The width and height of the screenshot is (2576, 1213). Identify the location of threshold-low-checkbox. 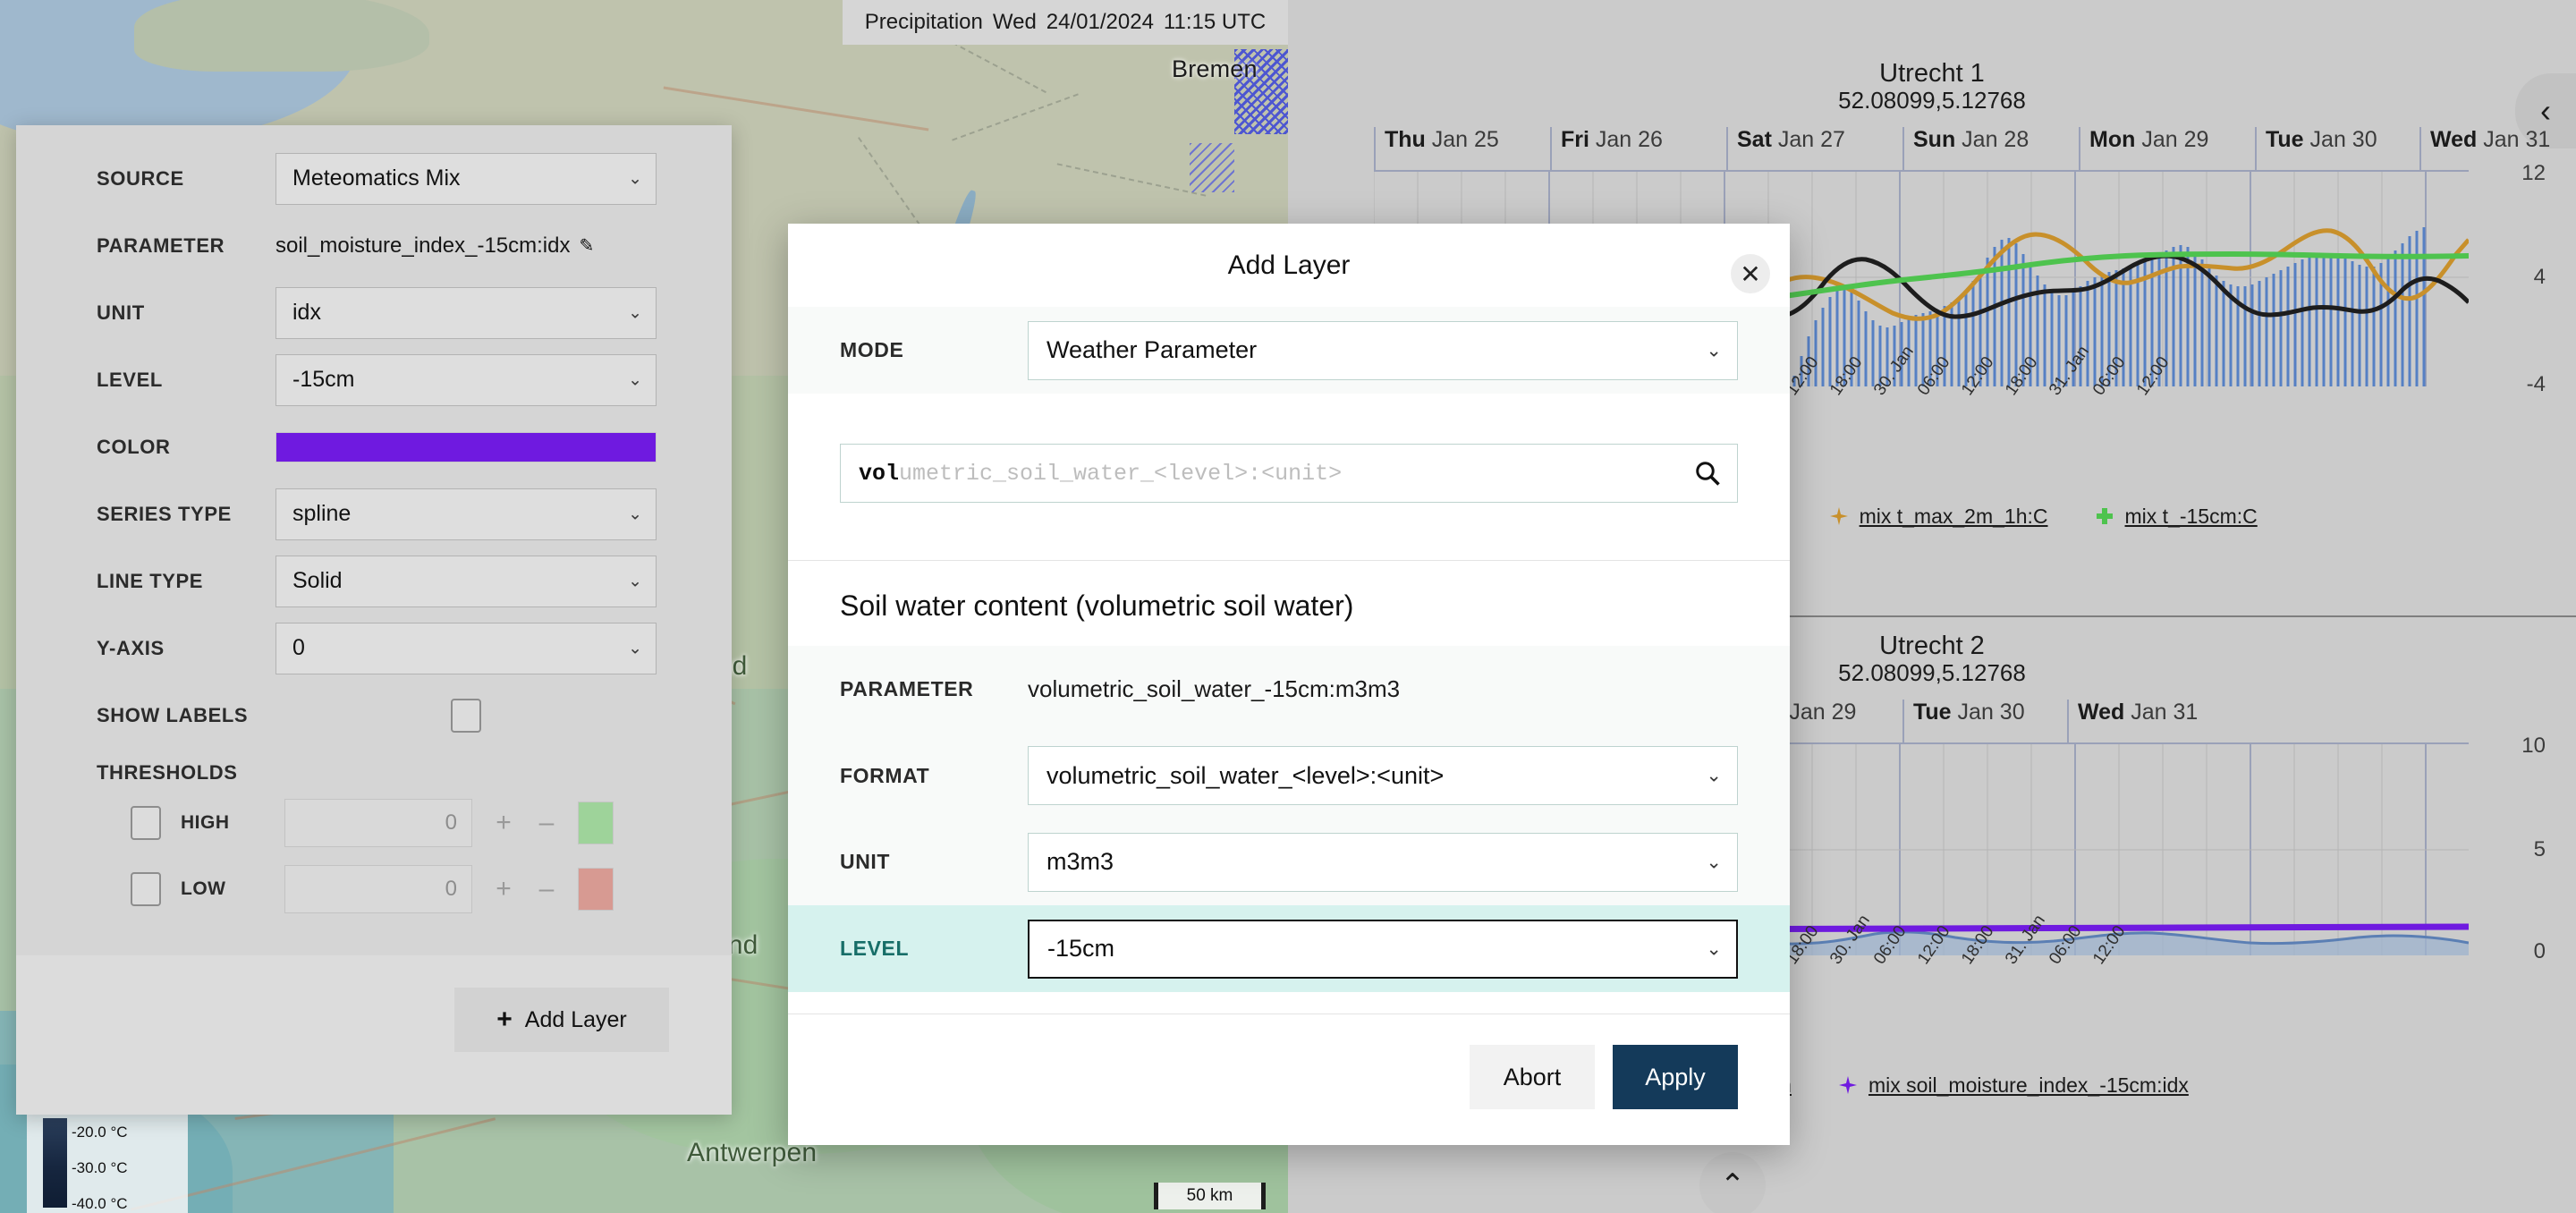
(146, 889).